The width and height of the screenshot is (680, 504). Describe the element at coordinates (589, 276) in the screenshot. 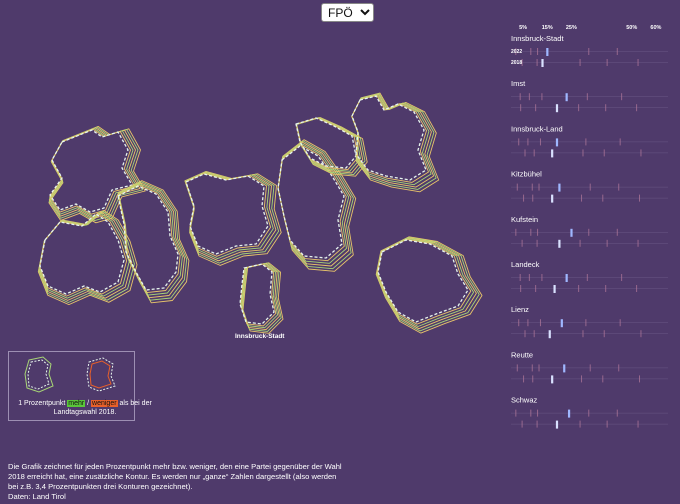

I see `district-row: Landeck` at that location.